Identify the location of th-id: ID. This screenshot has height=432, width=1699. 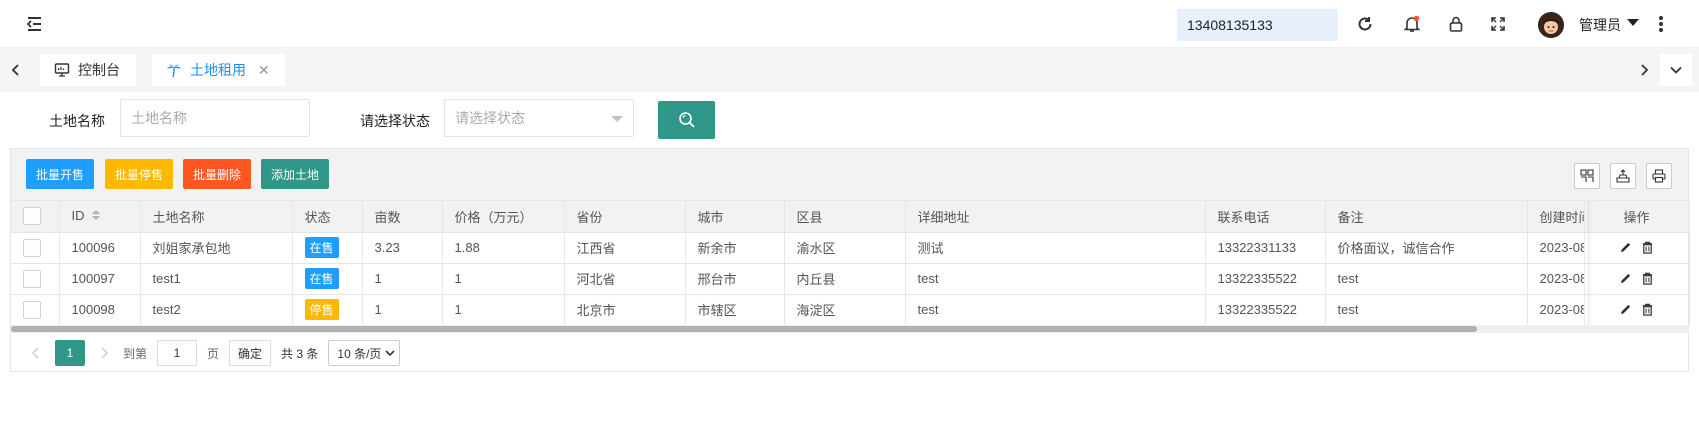
(100, 217).